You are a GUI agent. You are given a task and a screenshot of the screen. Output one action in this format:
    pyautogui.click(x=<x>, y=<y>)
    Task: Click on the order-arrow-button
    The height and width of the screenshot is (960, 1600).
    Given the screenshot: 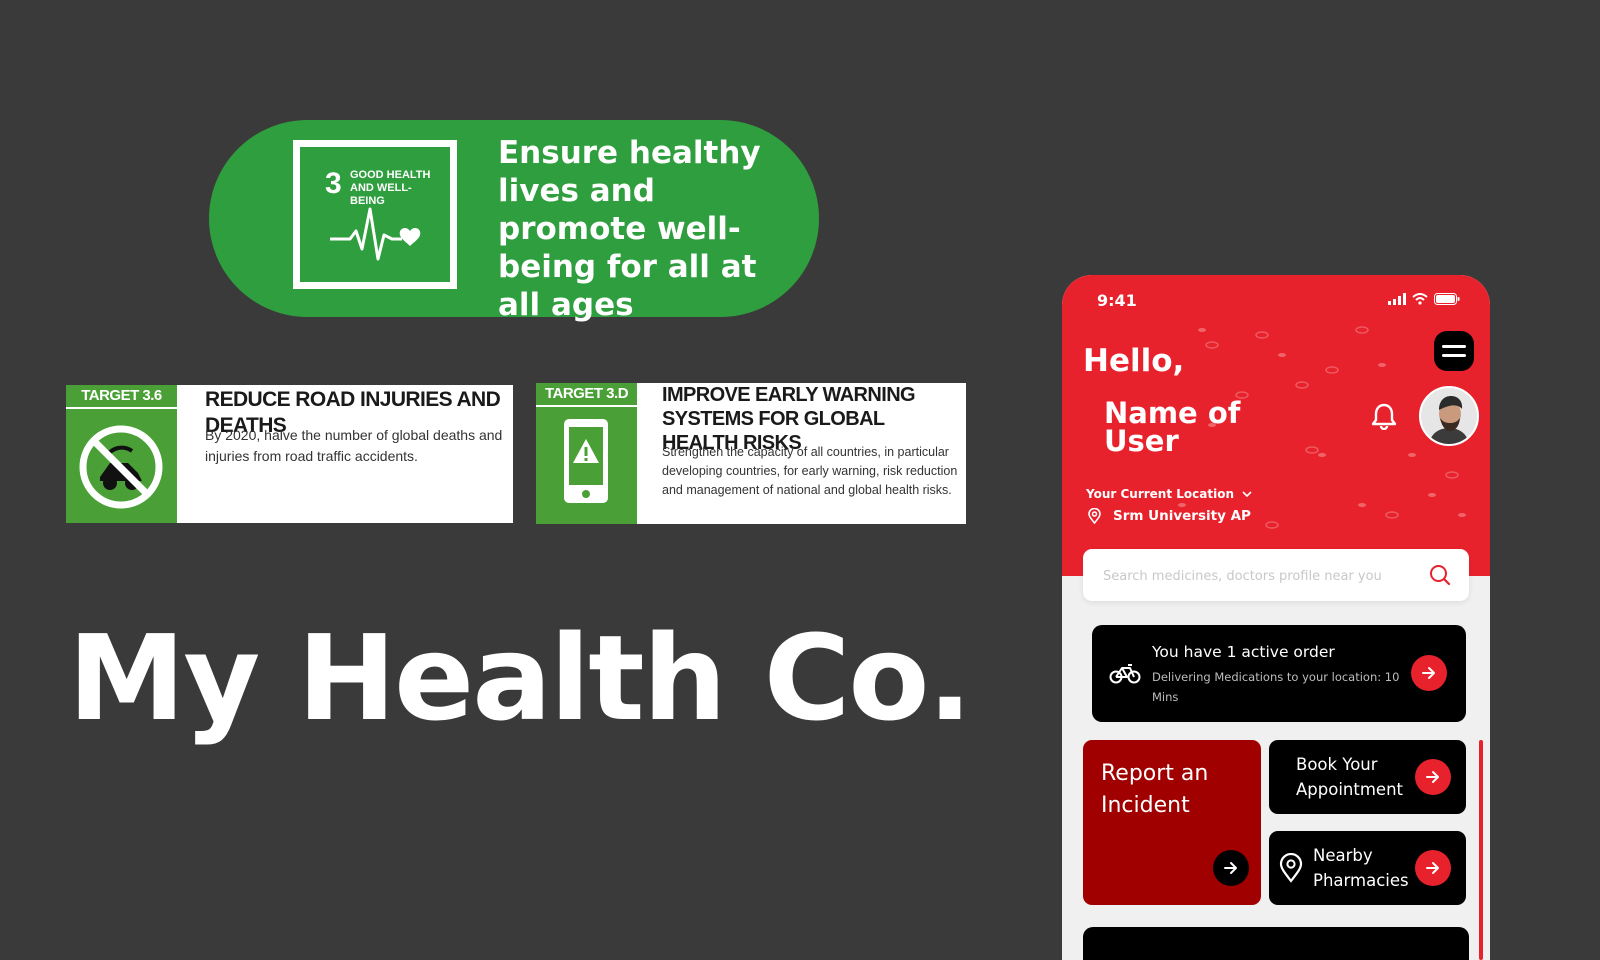 What is the action you would take?
    pyautogui.click(x=1429, y=673)
    